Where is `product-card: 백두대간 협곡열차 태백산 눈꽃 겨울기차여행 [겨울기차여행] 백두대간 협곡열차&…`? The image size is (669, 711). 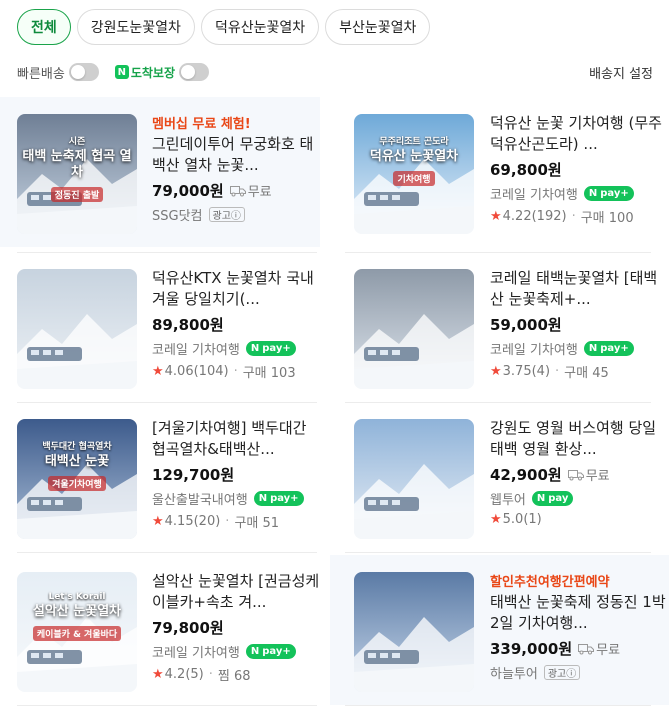
product-card: 백두대간 협곡열차 태백산 눈꽃 겨울기차여행 [겨울기차여행] 백두대간 협곡열차&… is located at coordinates (160, 477).